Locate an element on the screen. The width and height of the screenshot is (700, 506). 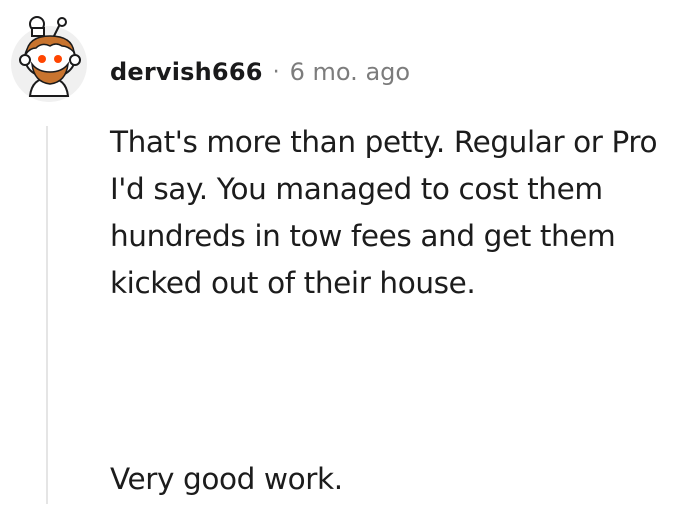
snoo-avatar-icon is located at coordinates (49, 59).